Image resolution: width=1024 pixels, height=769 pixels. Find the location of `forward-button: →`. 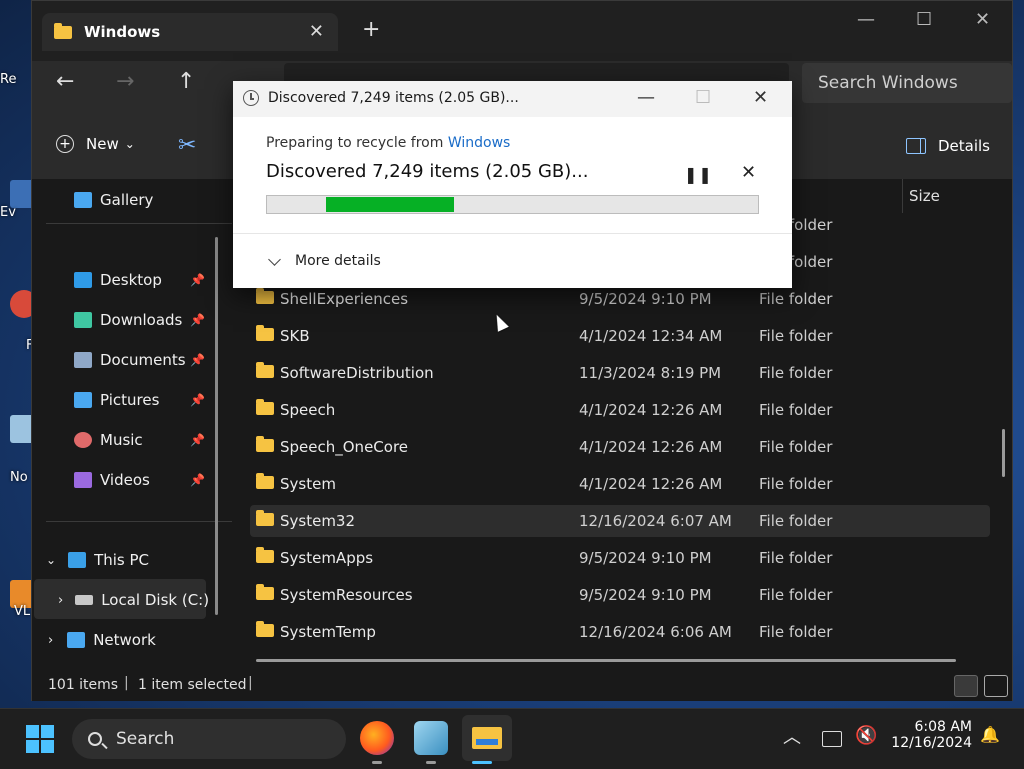

forward-button: → is located at coordinates (125, 81).